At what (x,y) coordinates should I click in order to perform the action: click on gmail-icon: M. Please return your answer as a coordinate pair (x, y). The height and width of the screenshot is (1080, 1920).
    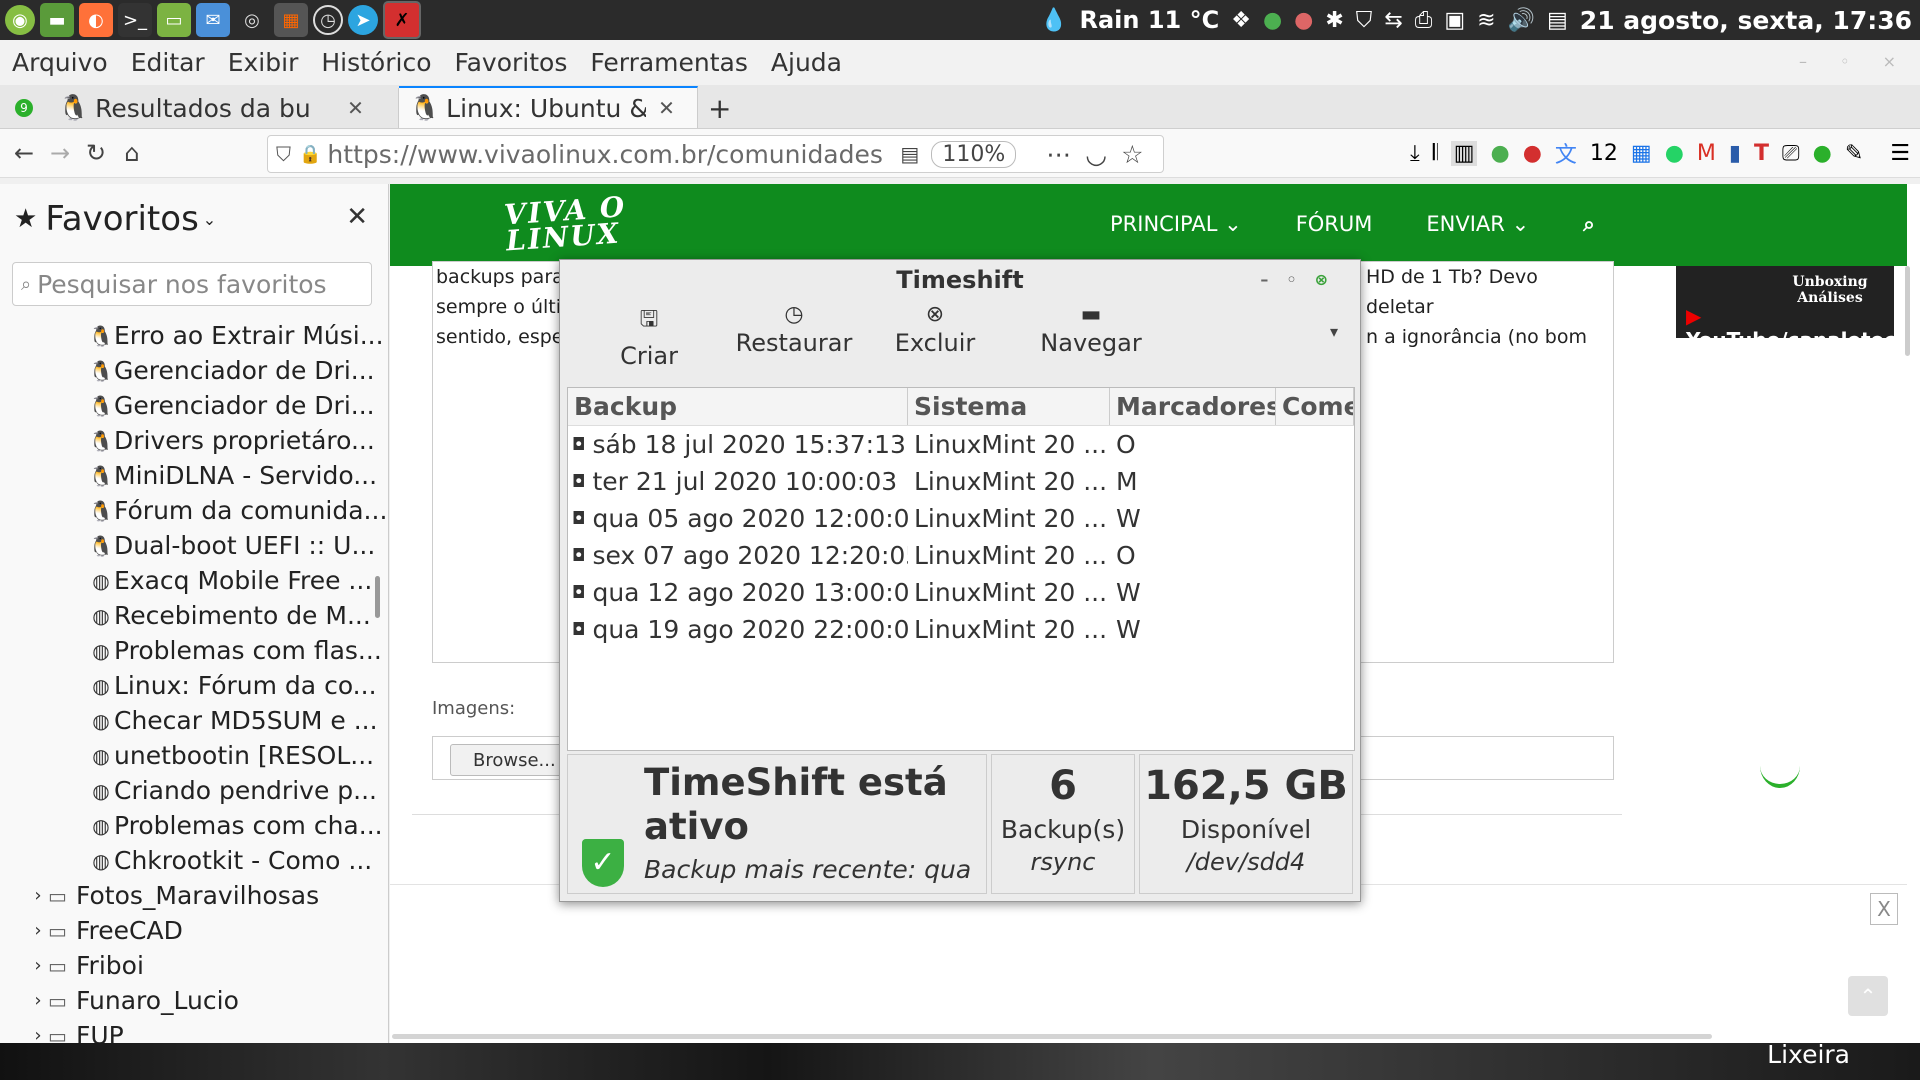
    Looking at the image, I should click on (1706, 153).